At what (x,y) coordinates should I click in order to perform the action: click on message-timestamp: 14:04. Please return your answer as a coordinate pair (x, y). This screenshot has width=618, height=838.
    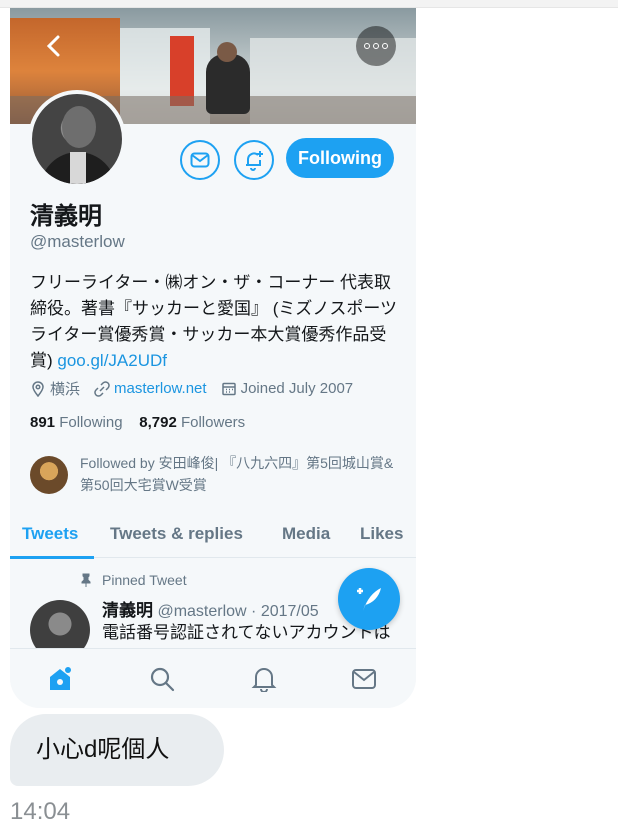
    Looking at the image, I should click on (40, 811).